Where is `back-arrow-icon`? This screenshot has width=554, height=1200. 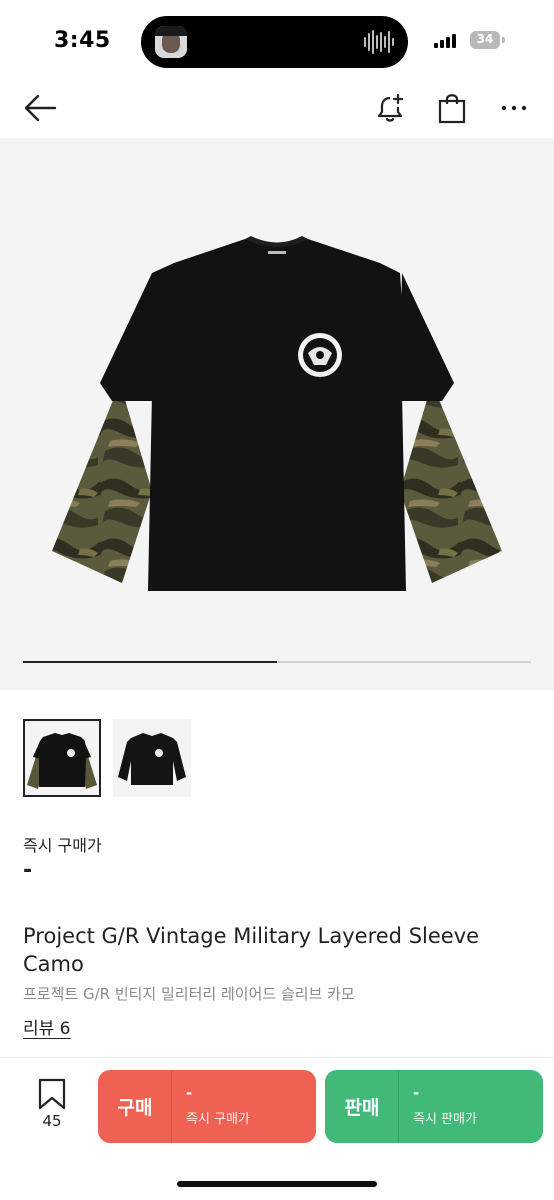 back-arrow-icon is located at coordinates (40, 108).